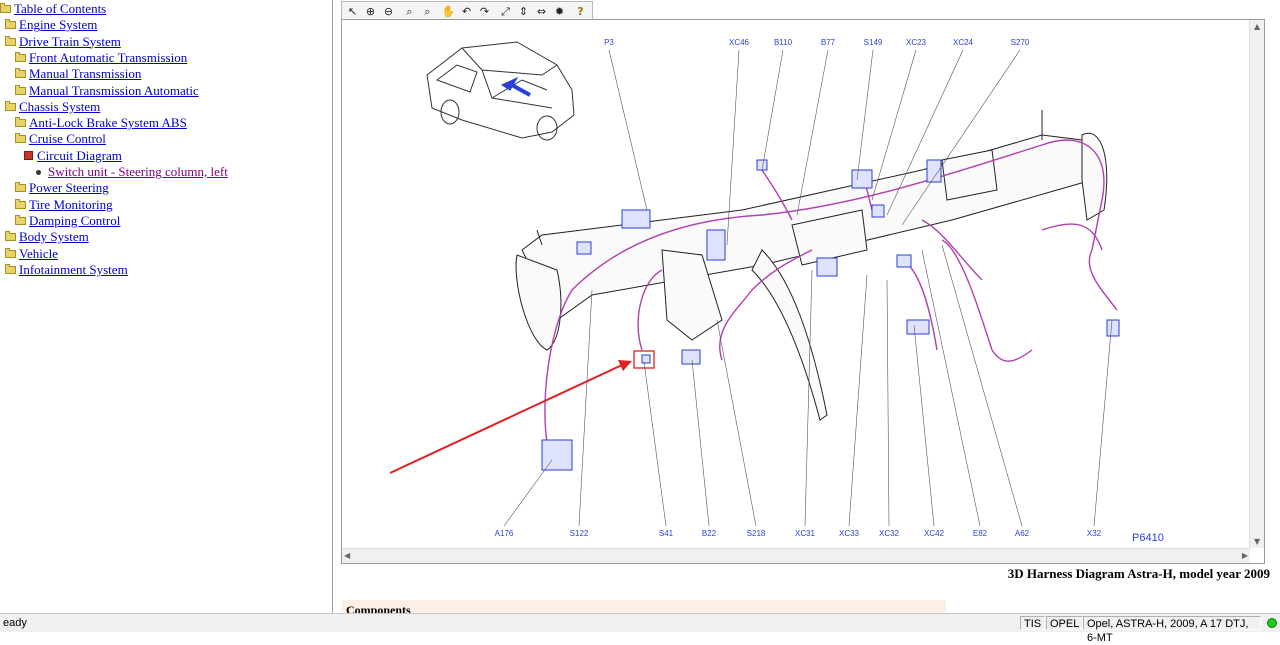 Image resolution: width=1280 pixels, height=645 pixels. Describe the element at coordinates (108, 58) in the screenshot. I see `tree-item-link: Front Automatic Transmission` at that location.